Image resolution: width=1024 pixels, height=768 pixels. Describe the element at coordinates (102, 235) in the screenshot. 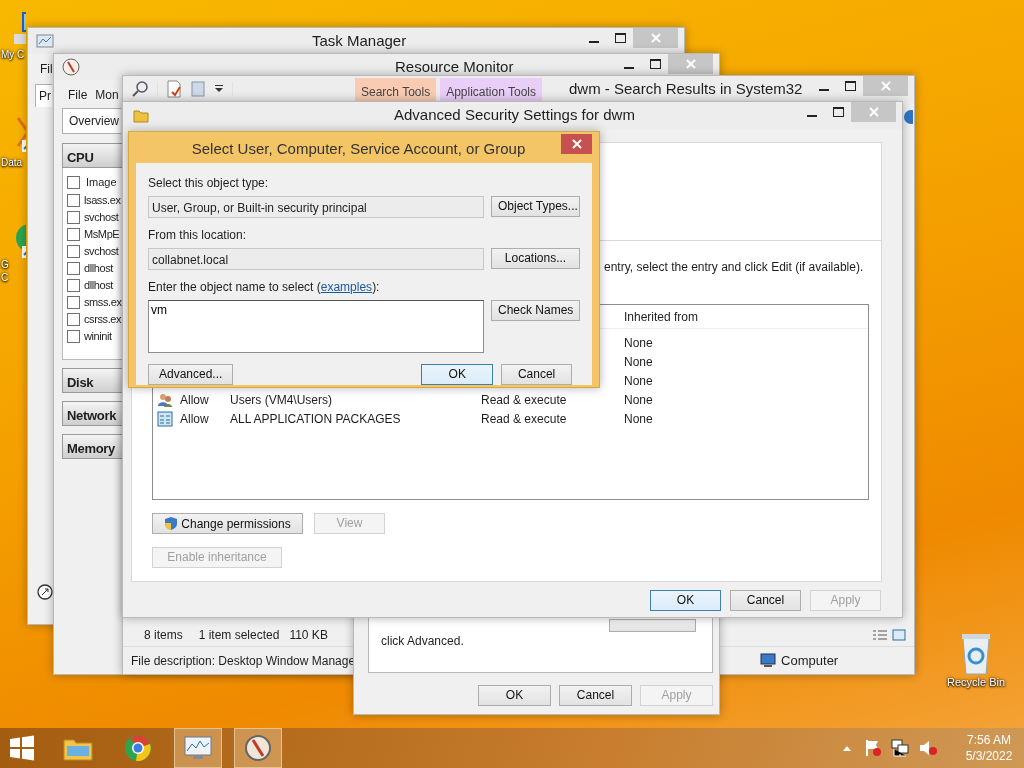

I see `process-name: MsMpE` at that location.